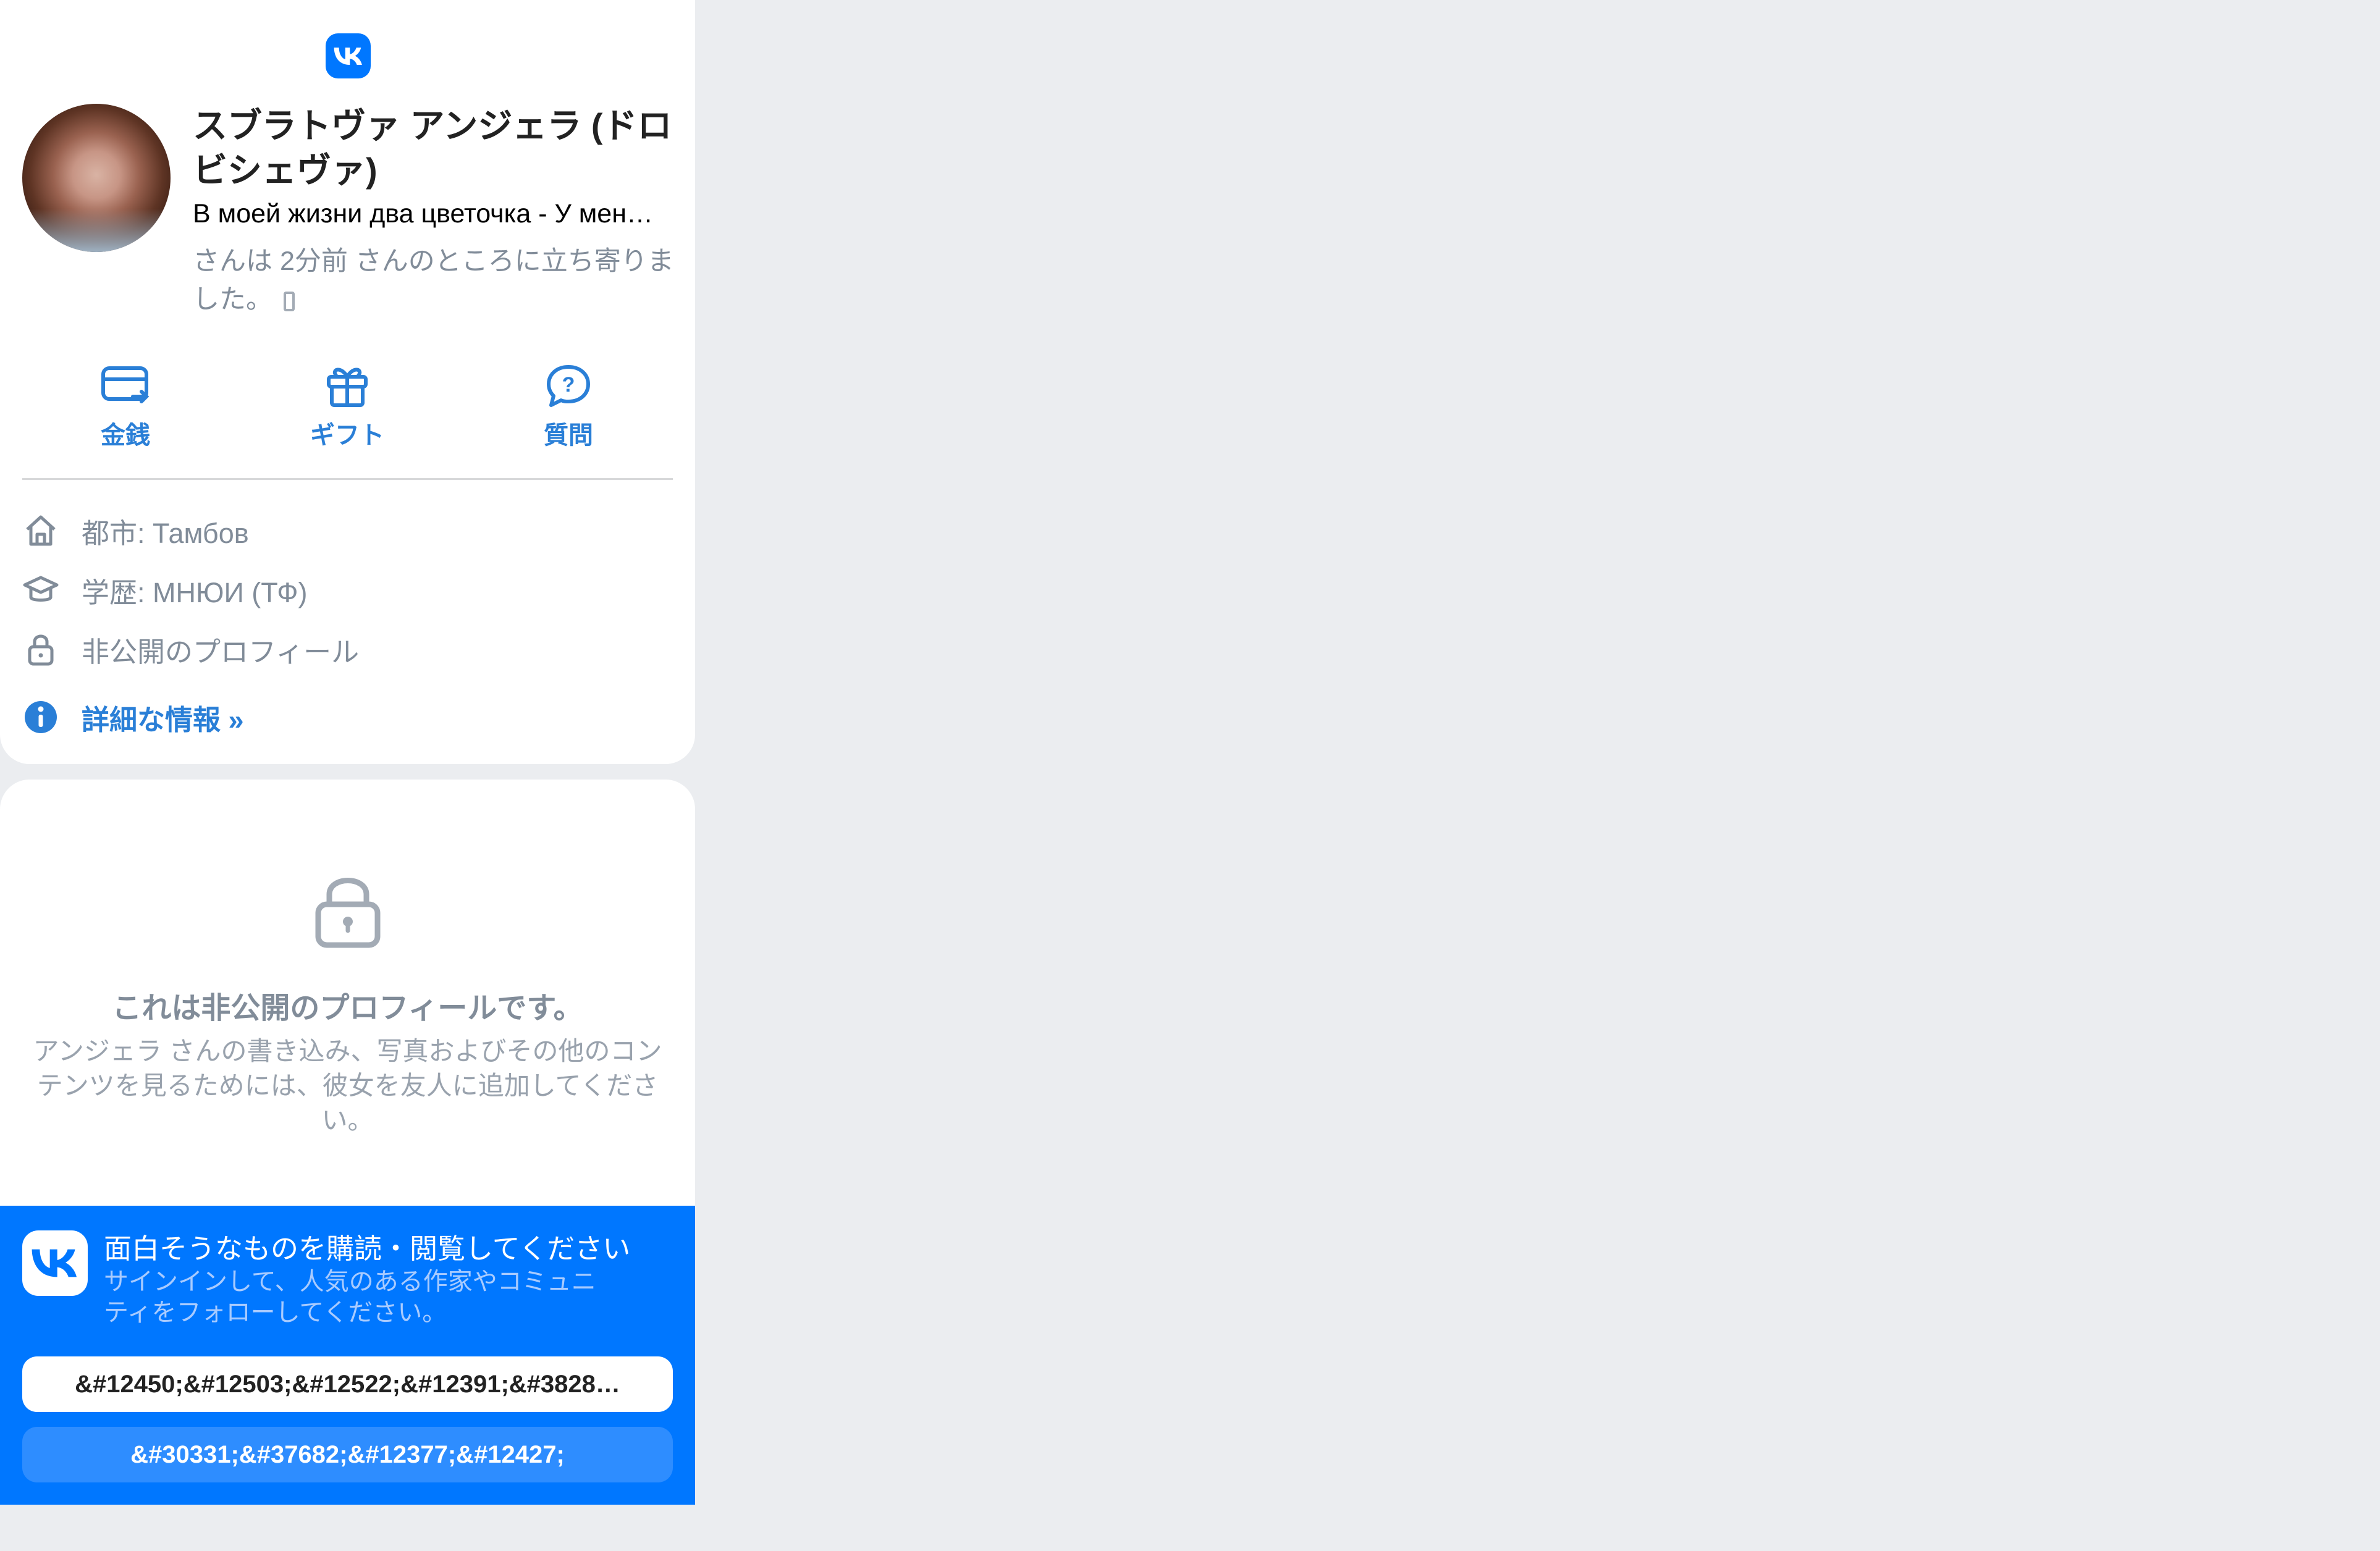  I want to click on profile-name: スブラトヴァ アンジェラ (ドロビシェヴァ), so click(432, 148).